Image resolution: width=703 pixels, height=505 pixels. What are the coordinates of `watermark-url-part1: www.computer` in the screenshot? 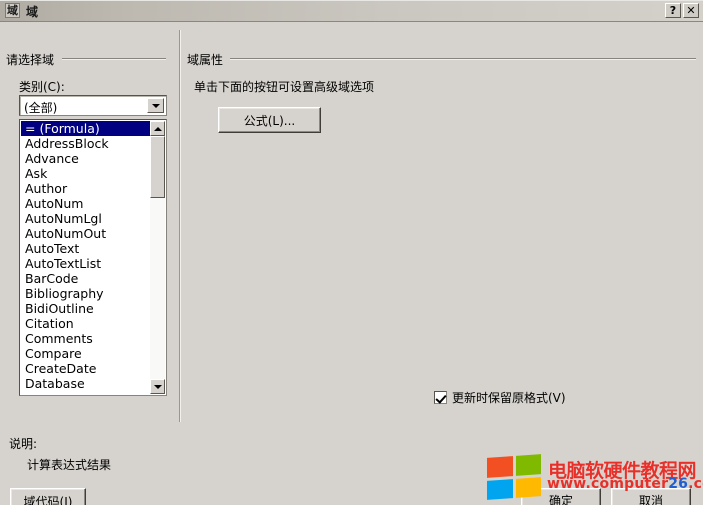 It's located at (608, 484).